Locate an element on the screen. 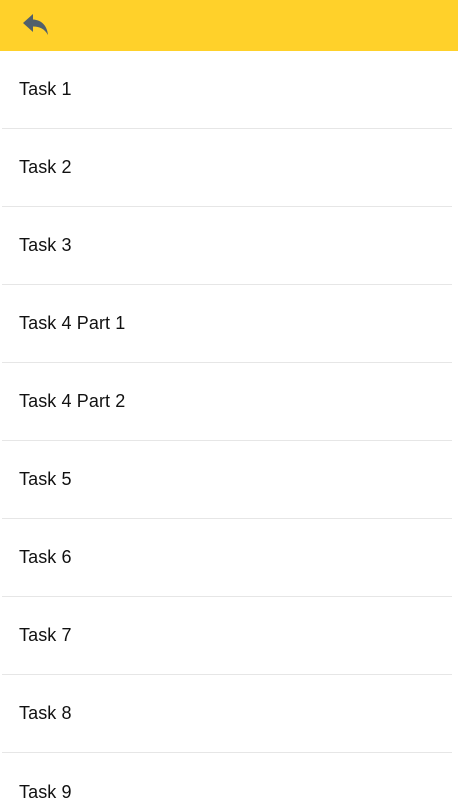 The width and height of the screenshot is (458, 800). list-item: Task 2 is located at coordinates (227, 168).